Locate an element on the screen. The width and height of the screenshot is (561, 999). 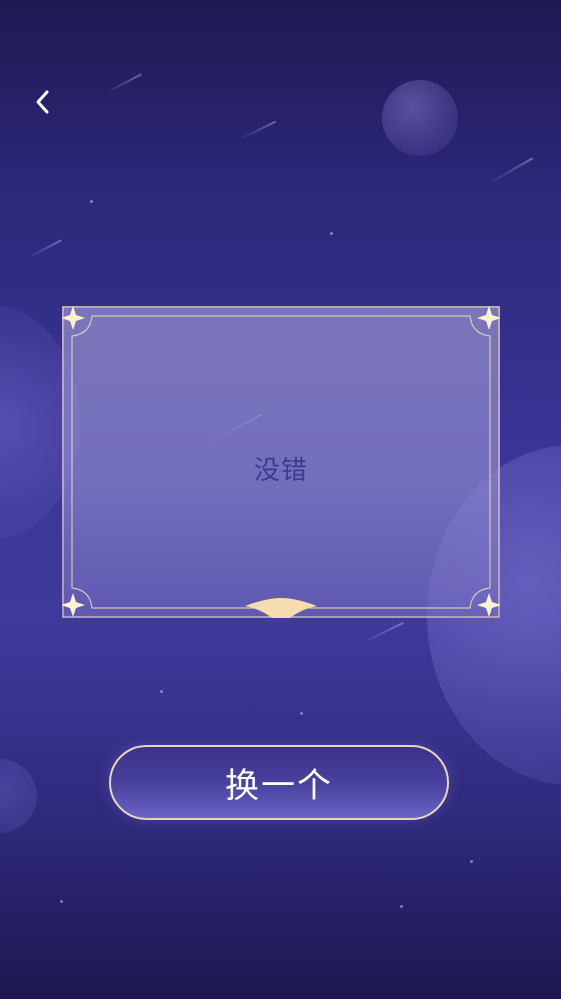
phrase-text: 没错 is located at coordinates (280, 471).